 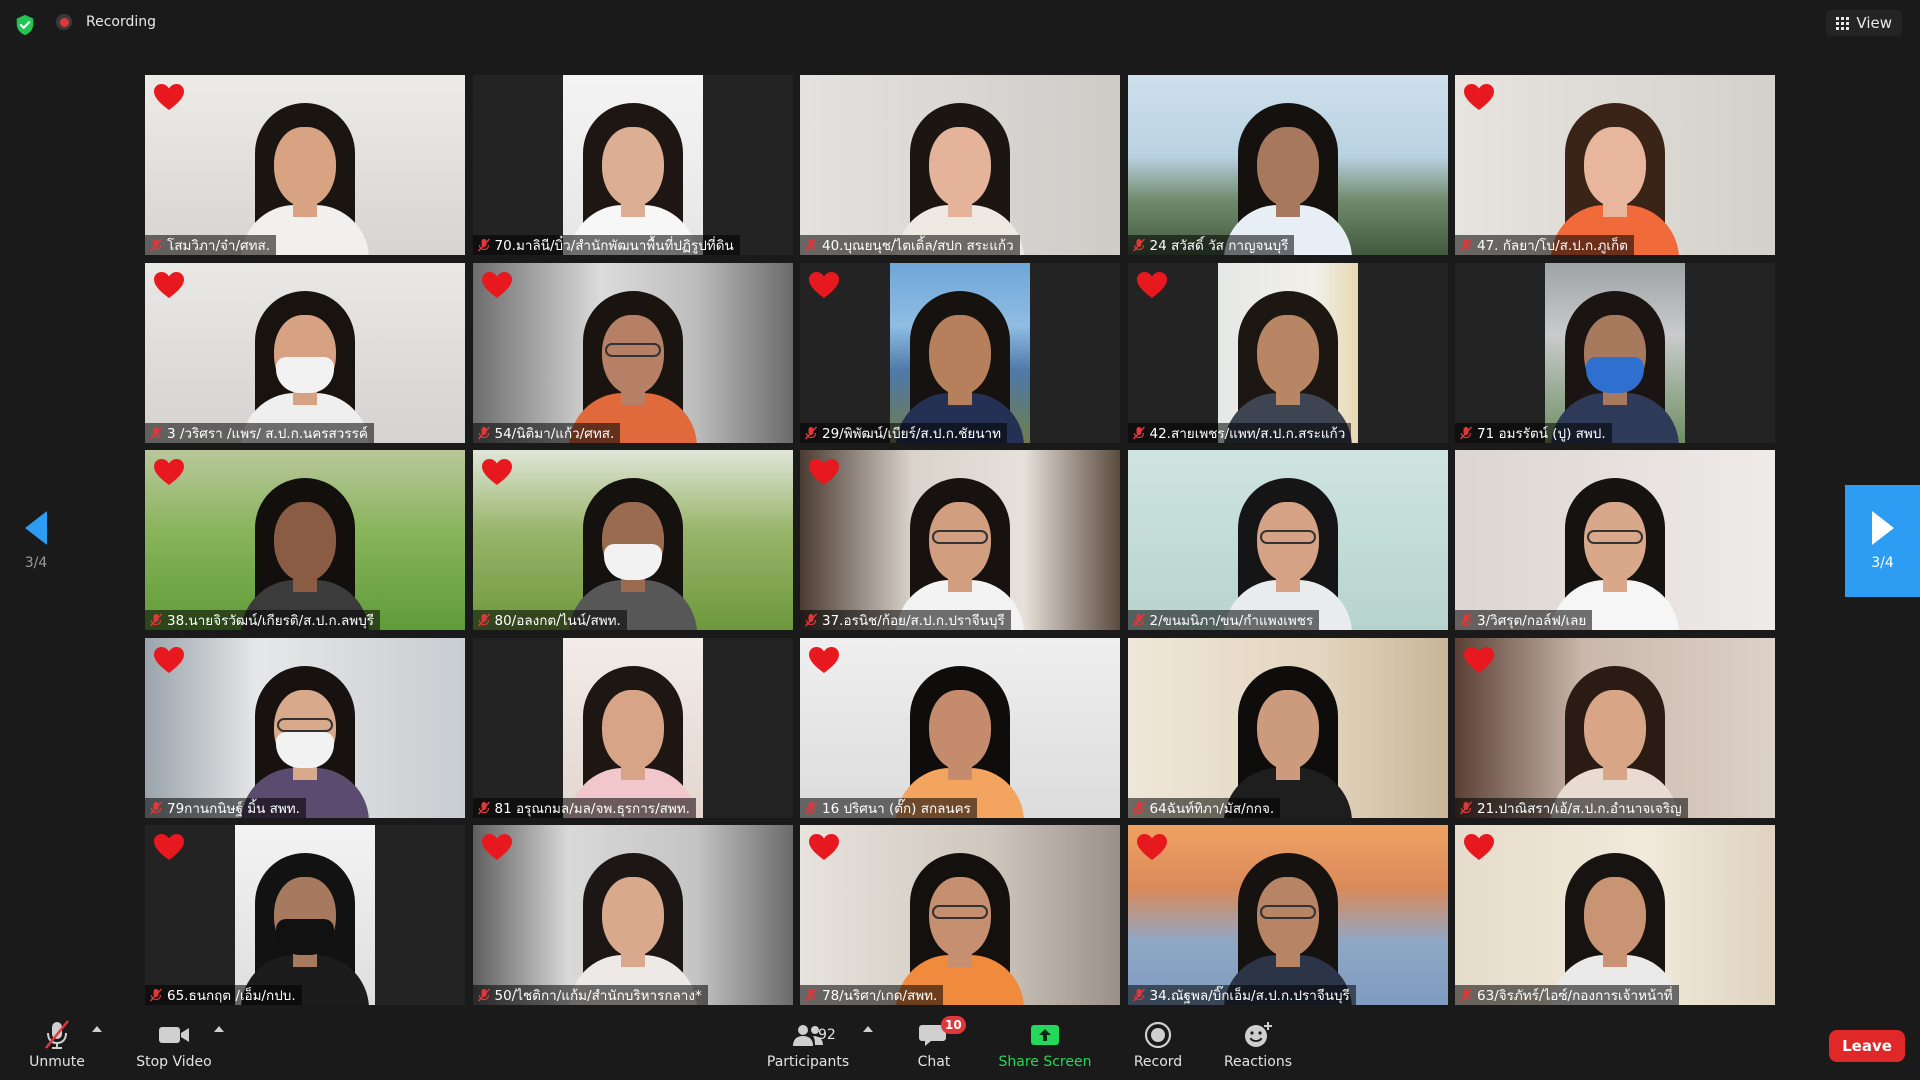 What do you see at coordinates (1239, 432) in the screenshot?
I see `participant-name-label: 42.สายเพชร/แพท/ส.ป.ก.สระแก้ว` at bounding box center [1239, 432].